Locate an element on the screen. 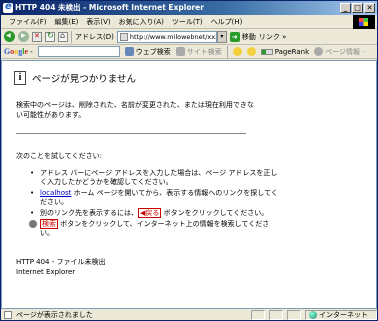 The height and width of the screenshot is (321, 378). maximize-button: □ is located at coordinates (357, 8).